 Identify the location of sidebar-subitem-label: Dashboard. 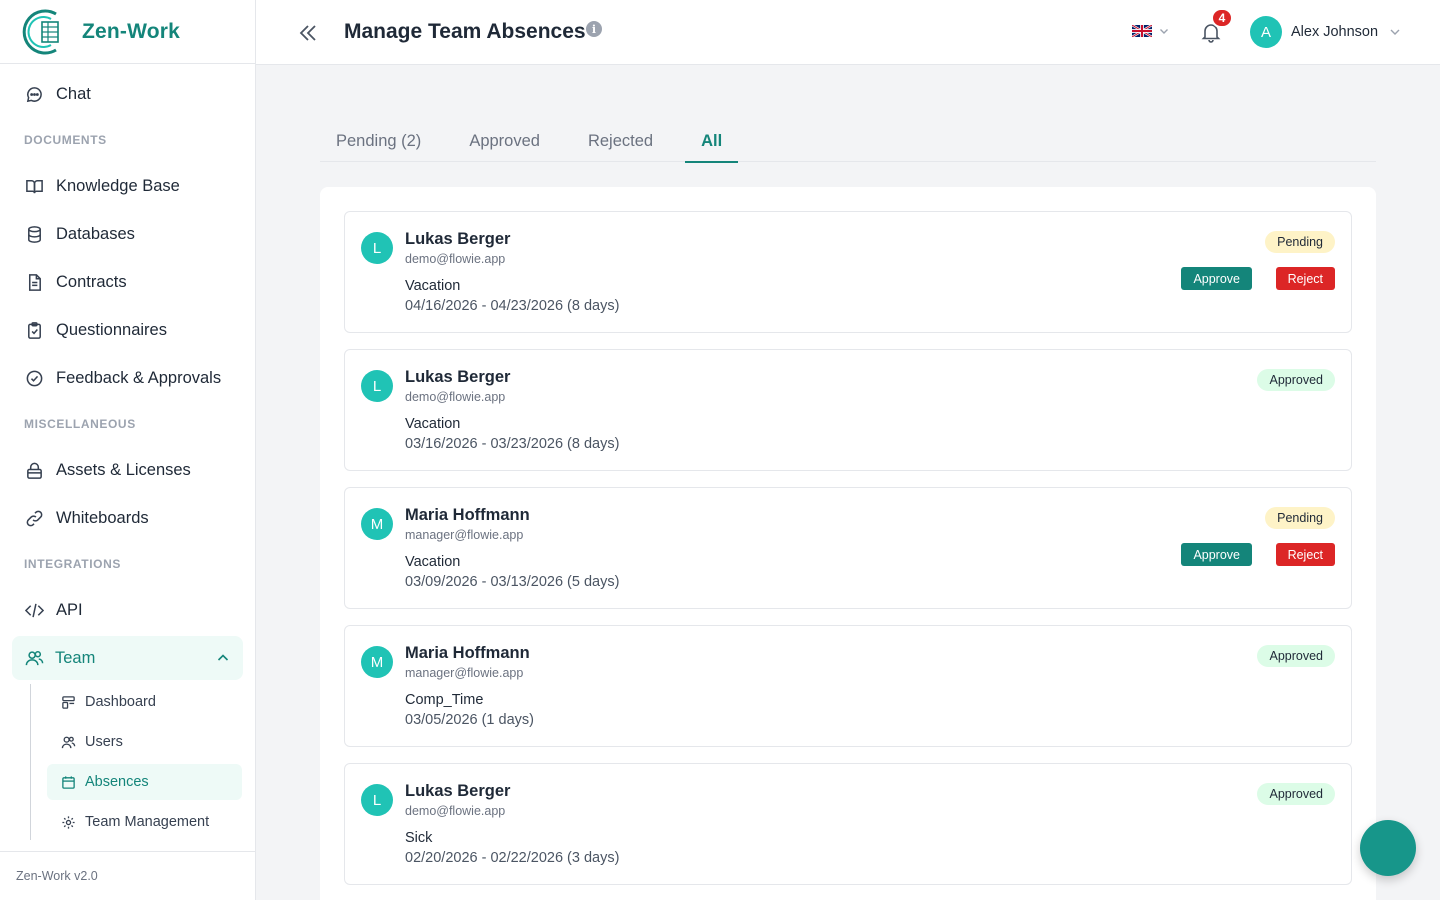
(120, 702).